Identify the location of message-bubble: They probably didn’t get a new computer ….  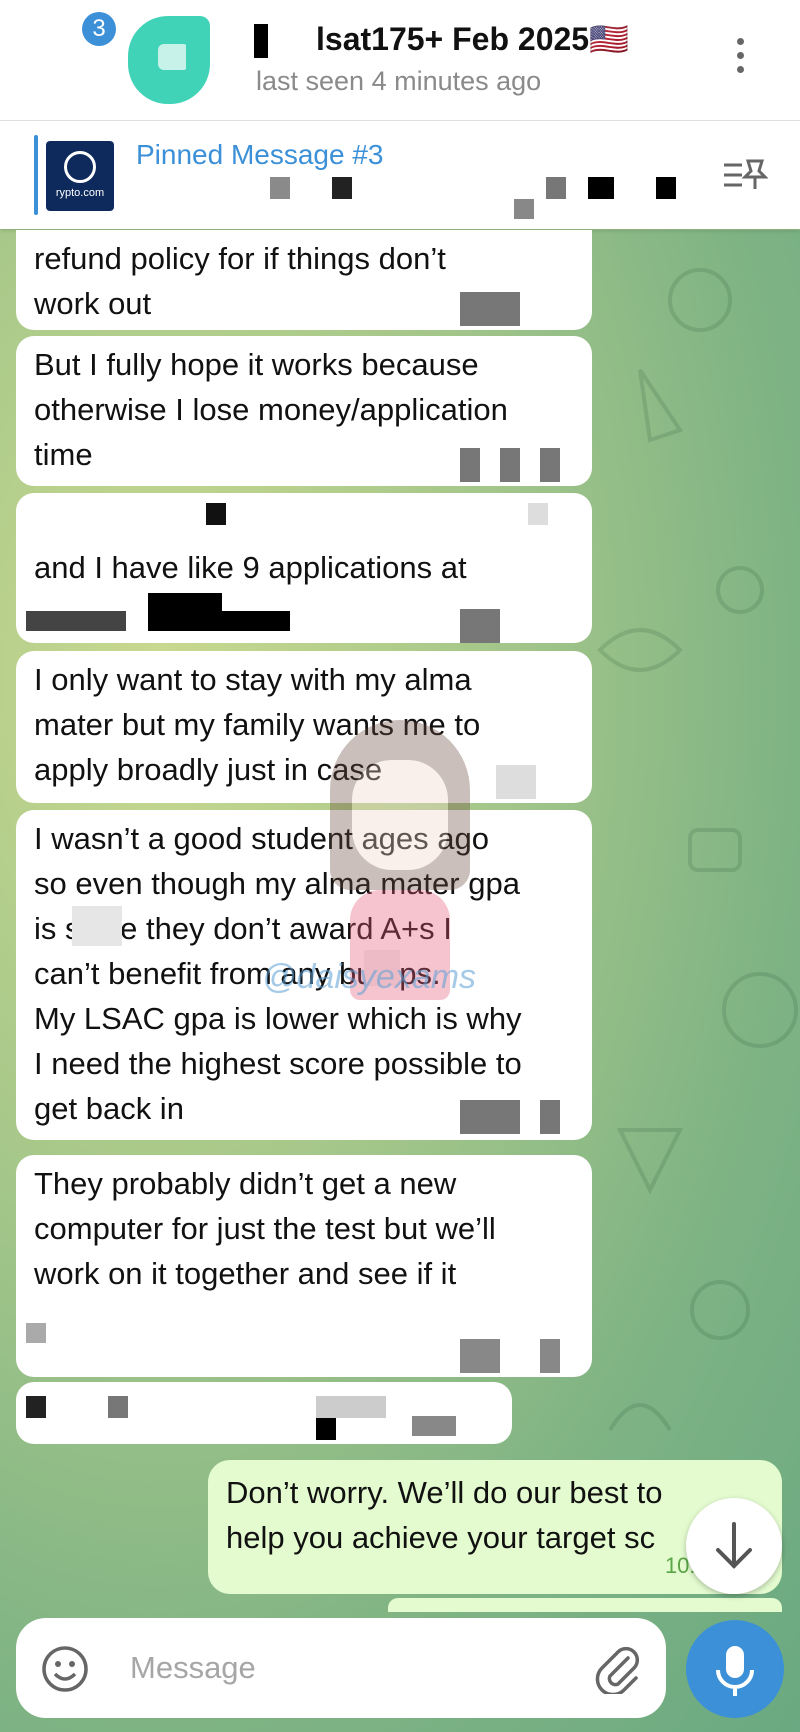
(304, 1266).